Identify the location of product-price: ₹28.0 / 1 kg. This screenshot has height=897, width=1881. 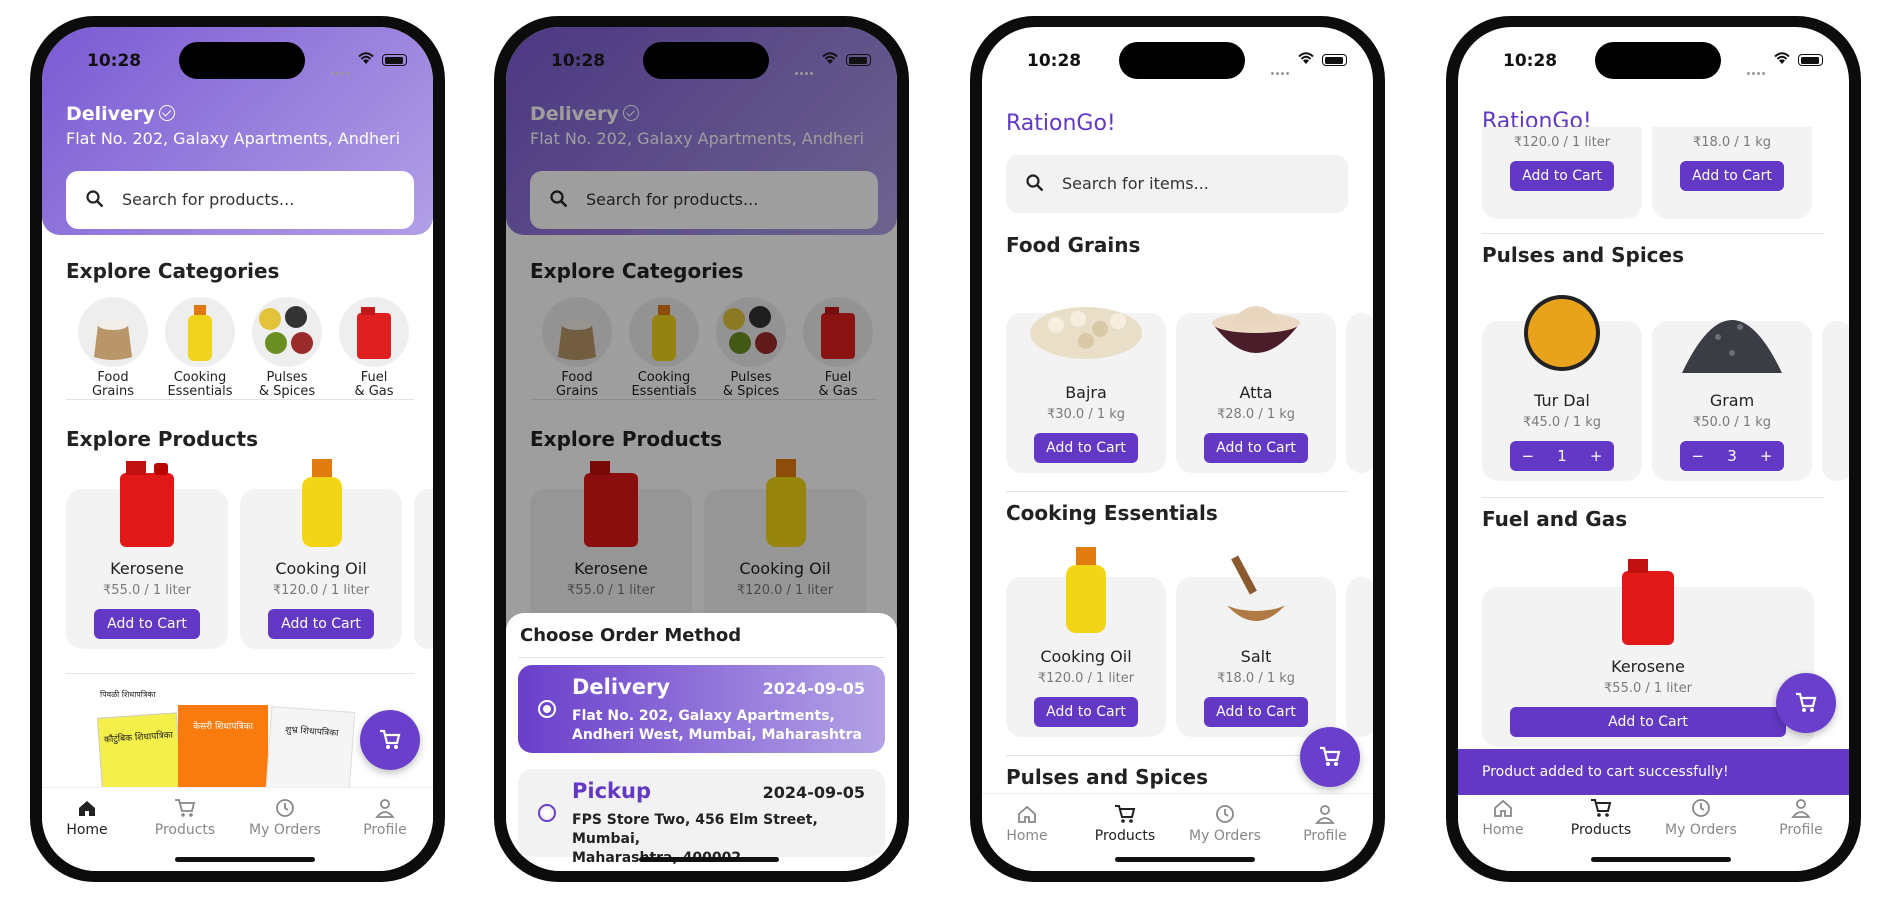
(1256, 414).